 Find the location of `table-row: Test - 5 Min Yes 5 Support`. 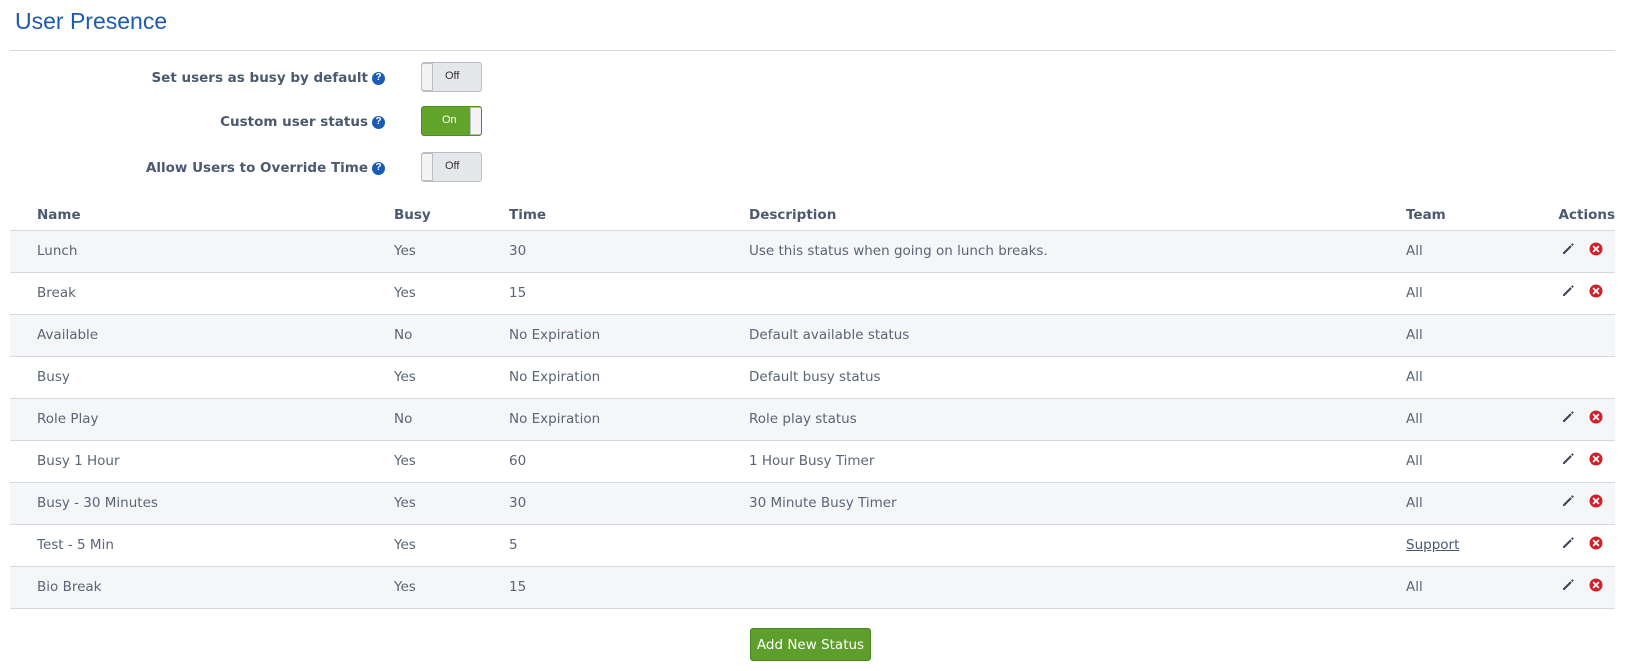

table-row: Test - 5 Min Yes 5 Support is located at coordinates (812, 545).